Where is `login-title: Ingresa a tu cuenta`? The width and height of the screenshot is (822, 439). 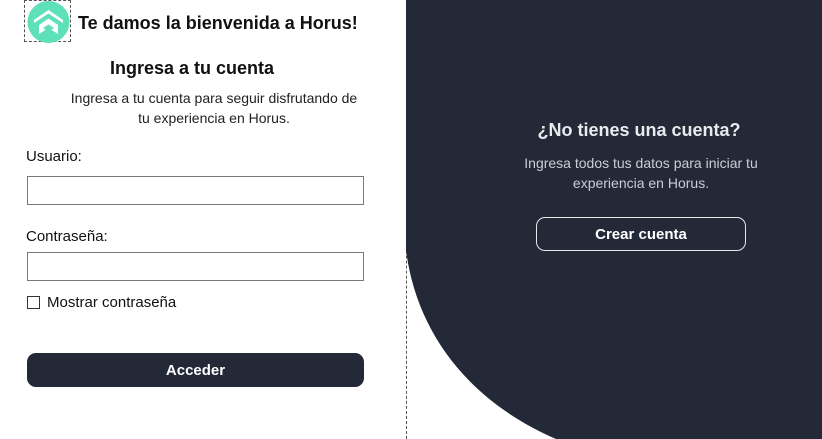 login-title: Ingresa a tu cuenta is located at coordinates (192, 68).